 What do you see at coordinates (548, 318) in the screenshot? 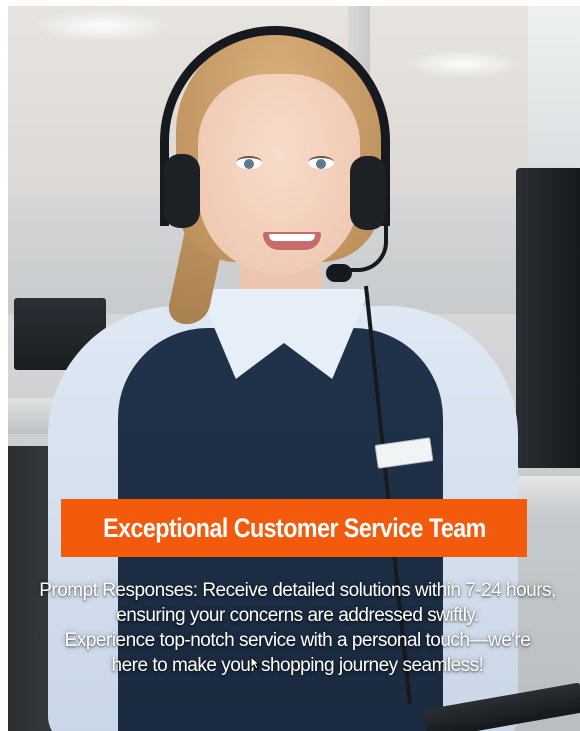
I see `foreground-monitor` at bounding box center [548, 318].